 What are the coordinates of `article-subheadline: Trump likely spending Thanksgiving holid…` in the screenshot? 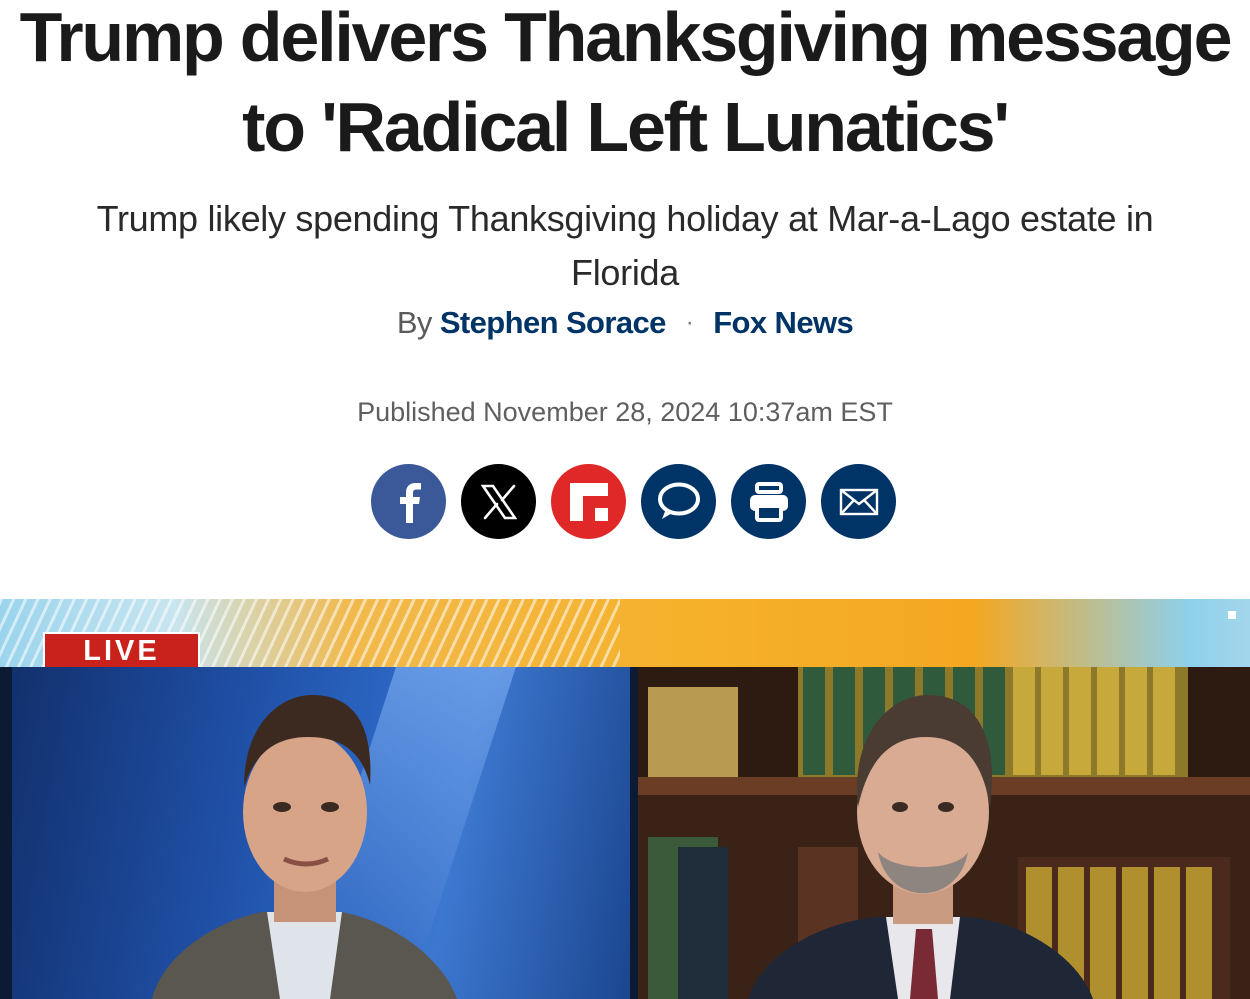 It's located at (625, 245).